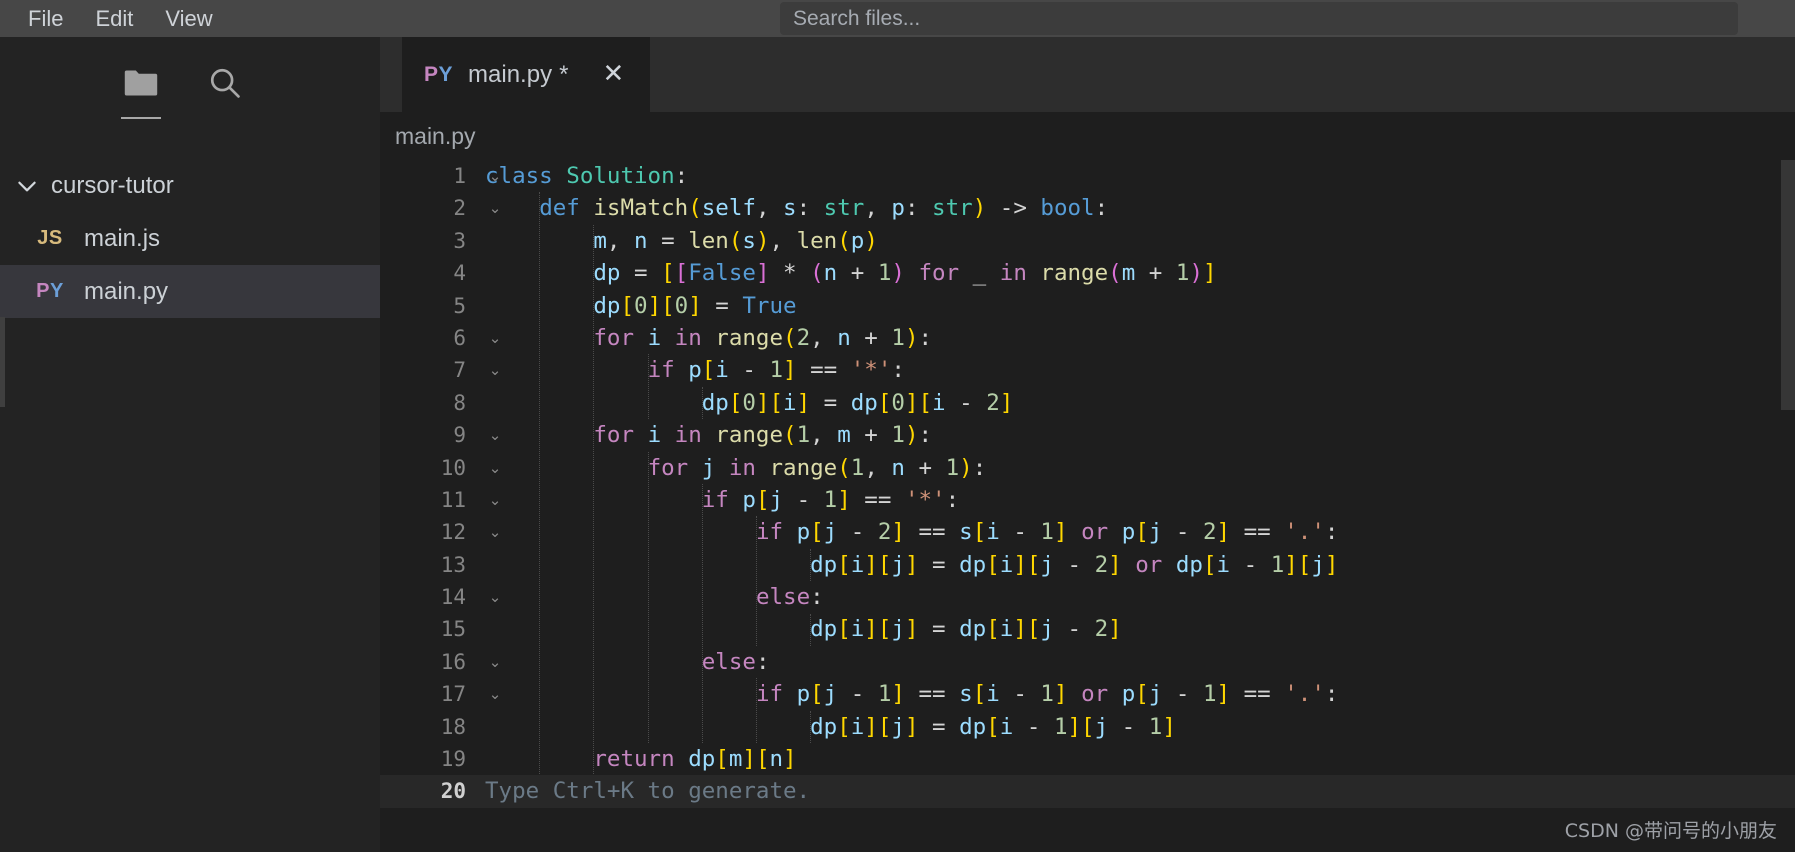  Describe the element at coordinates (453, 726) in the screenshot. I see `line-number: 18` at that location.